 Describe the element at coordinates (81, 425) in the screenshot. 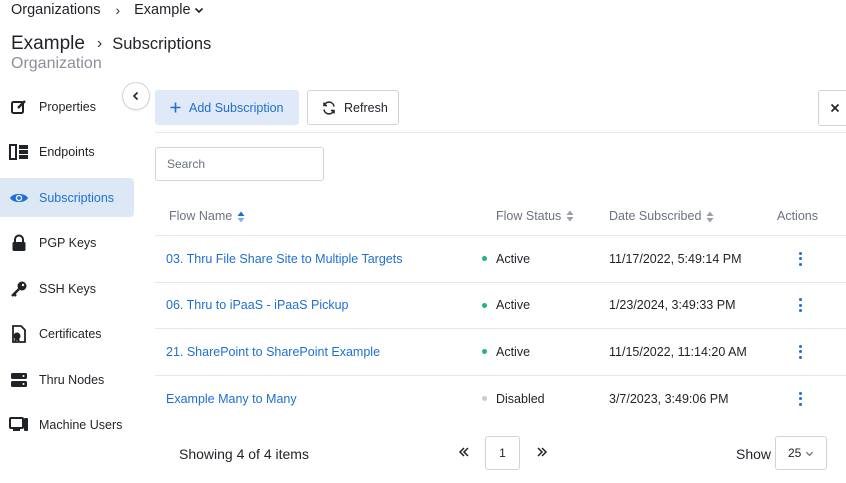

I see `sidebar-item-label: Machine Users` at that location.